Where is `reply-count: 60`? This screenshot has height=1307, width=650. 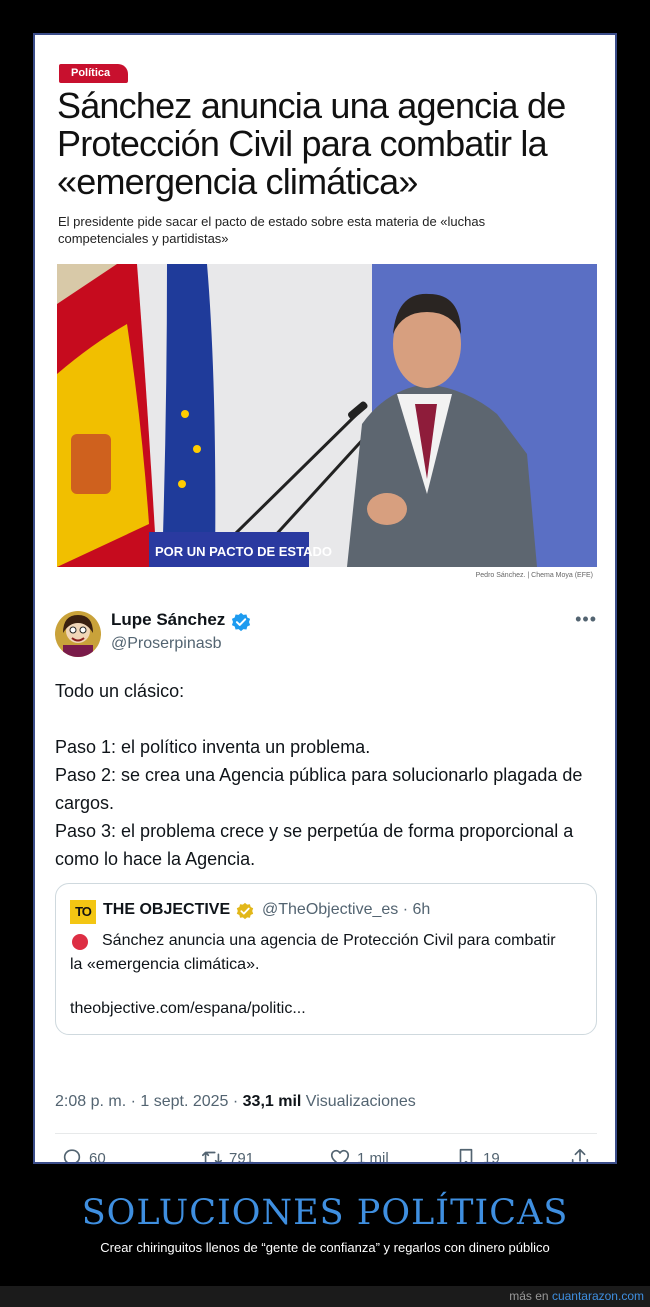 reply-count: 60 is located at coordinates (97, 1156).